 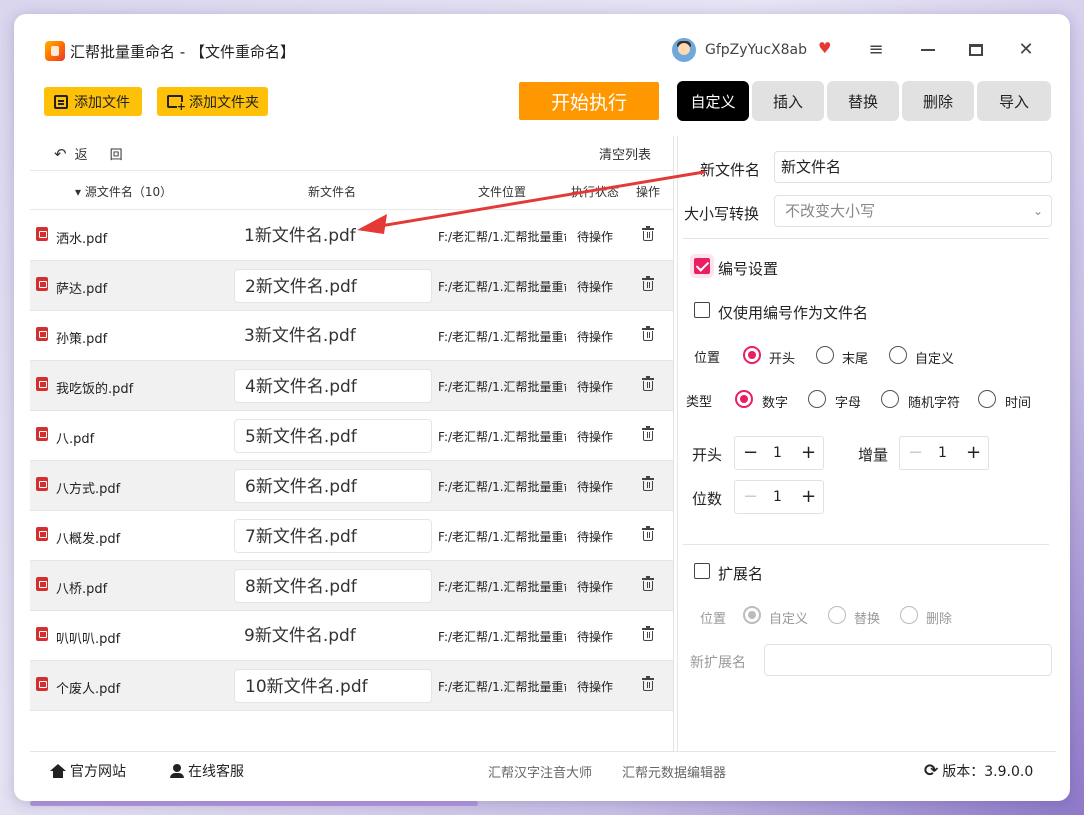 I want to click on tab-custom: 自定义, so click(x=713, y=101).